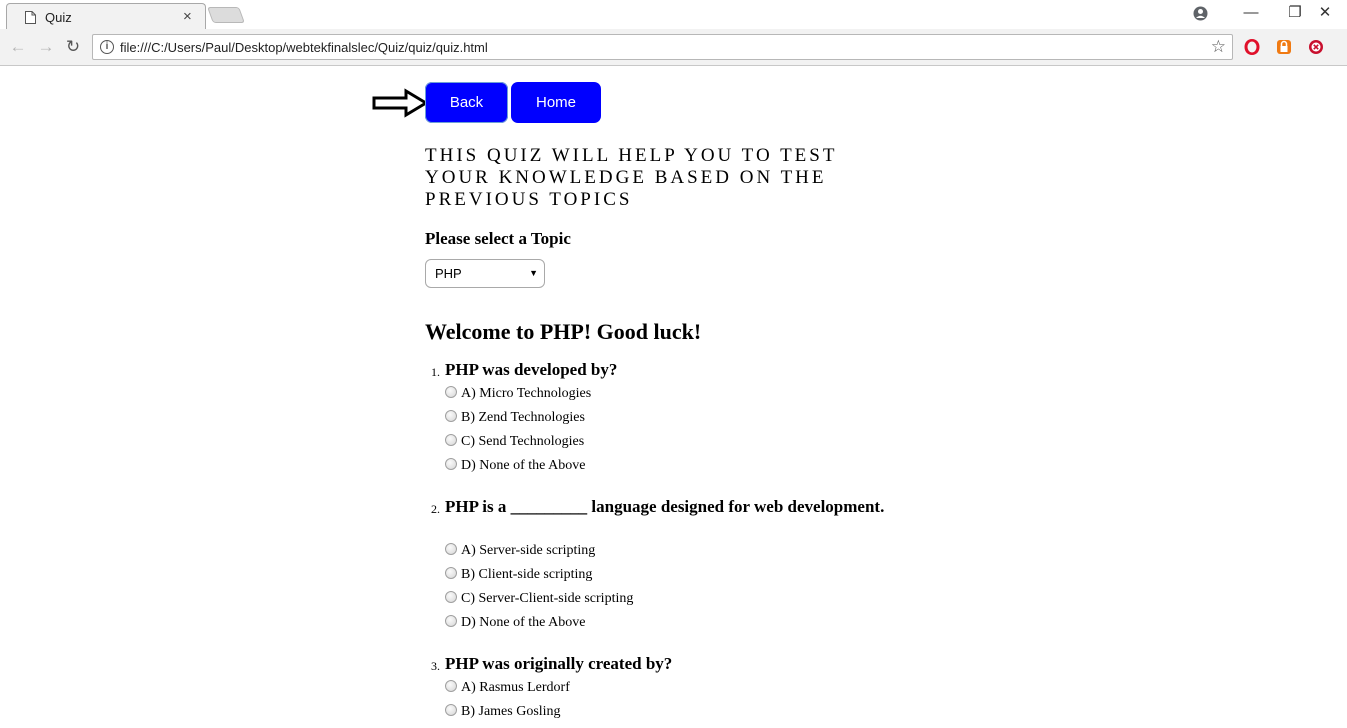  What do you see at coordinates (435, 372) in the screenshot?
I see `question-number: 1.` at bounding box center [435, 372].